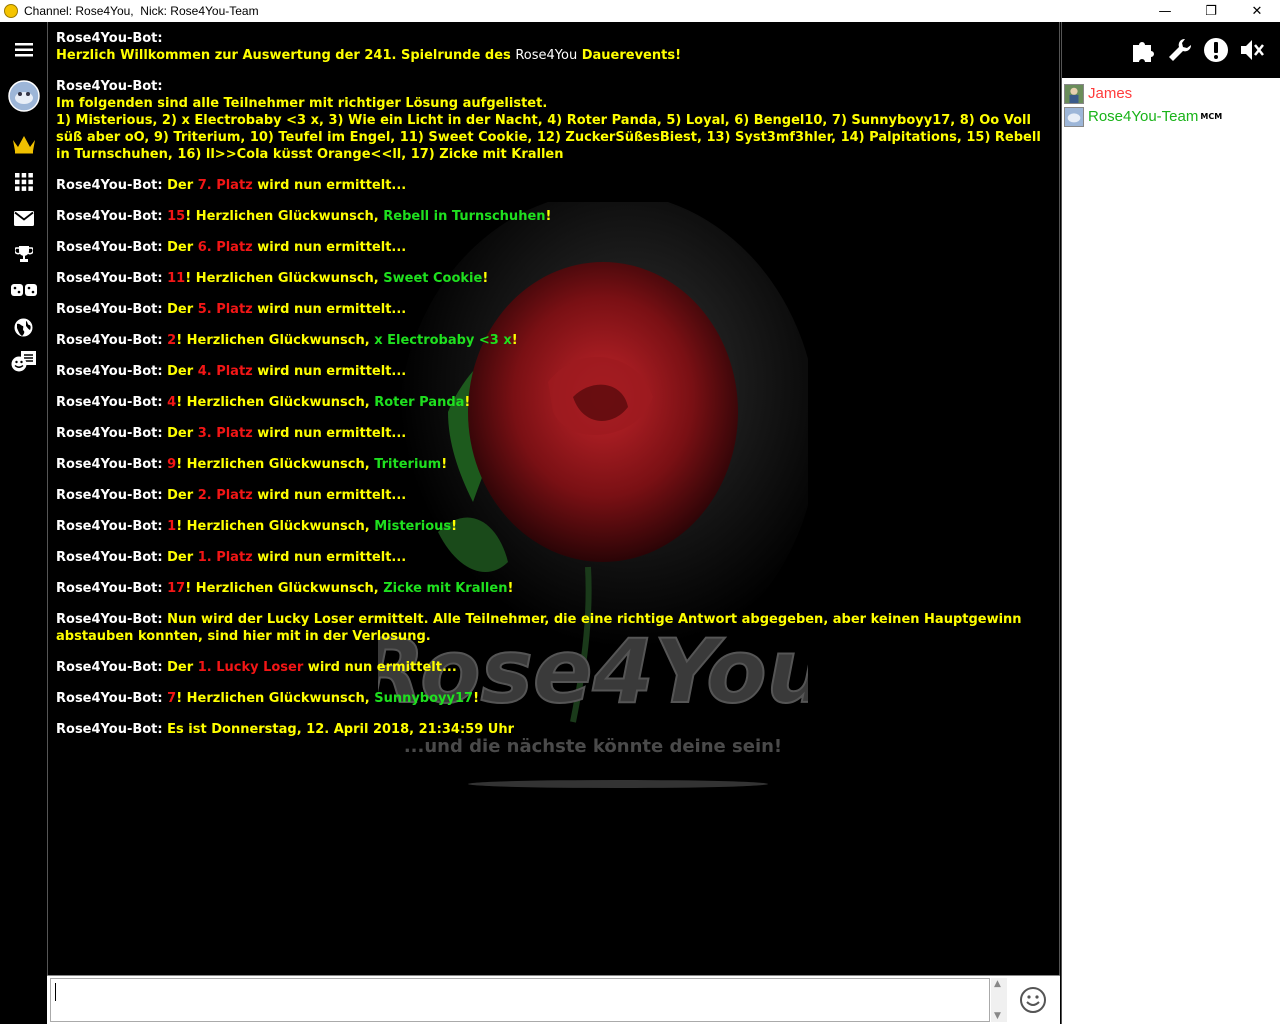  What do you see at coordinates (1211, 11) in the screenshot?
I see `maximize-button: ❐` at bounding box center [1211, 11].